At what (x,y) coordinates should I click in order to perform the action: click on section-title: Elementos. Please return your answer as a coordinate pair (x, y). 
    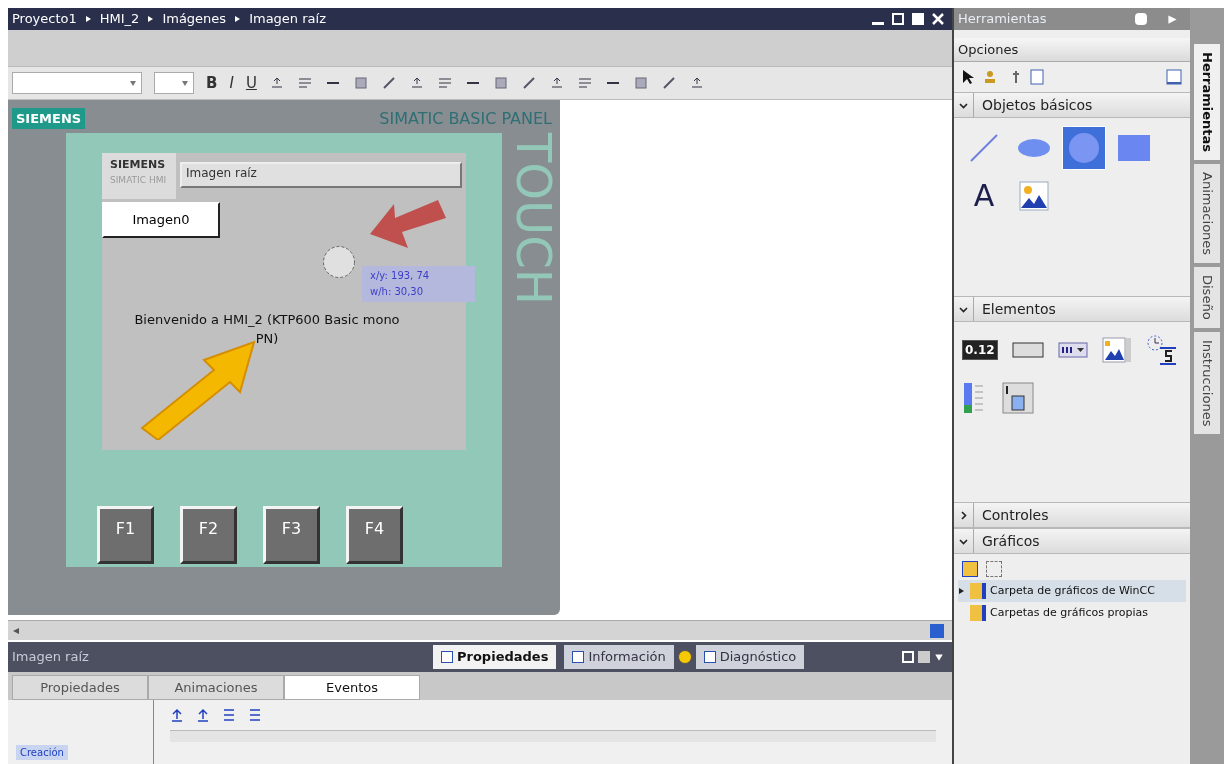
    Looking at the image, I should click on (1019, 309).